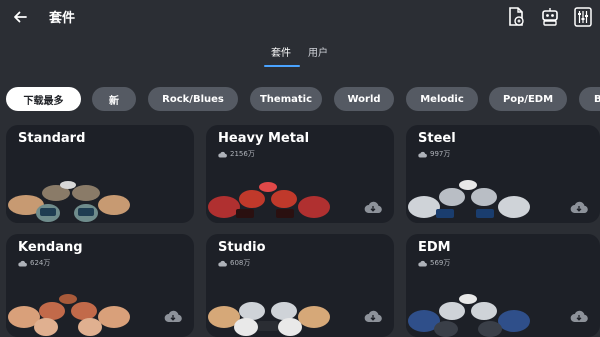  Describe the element at coordinates (114, 99) in the screenshot. I see `chip-new: 新` at that location.